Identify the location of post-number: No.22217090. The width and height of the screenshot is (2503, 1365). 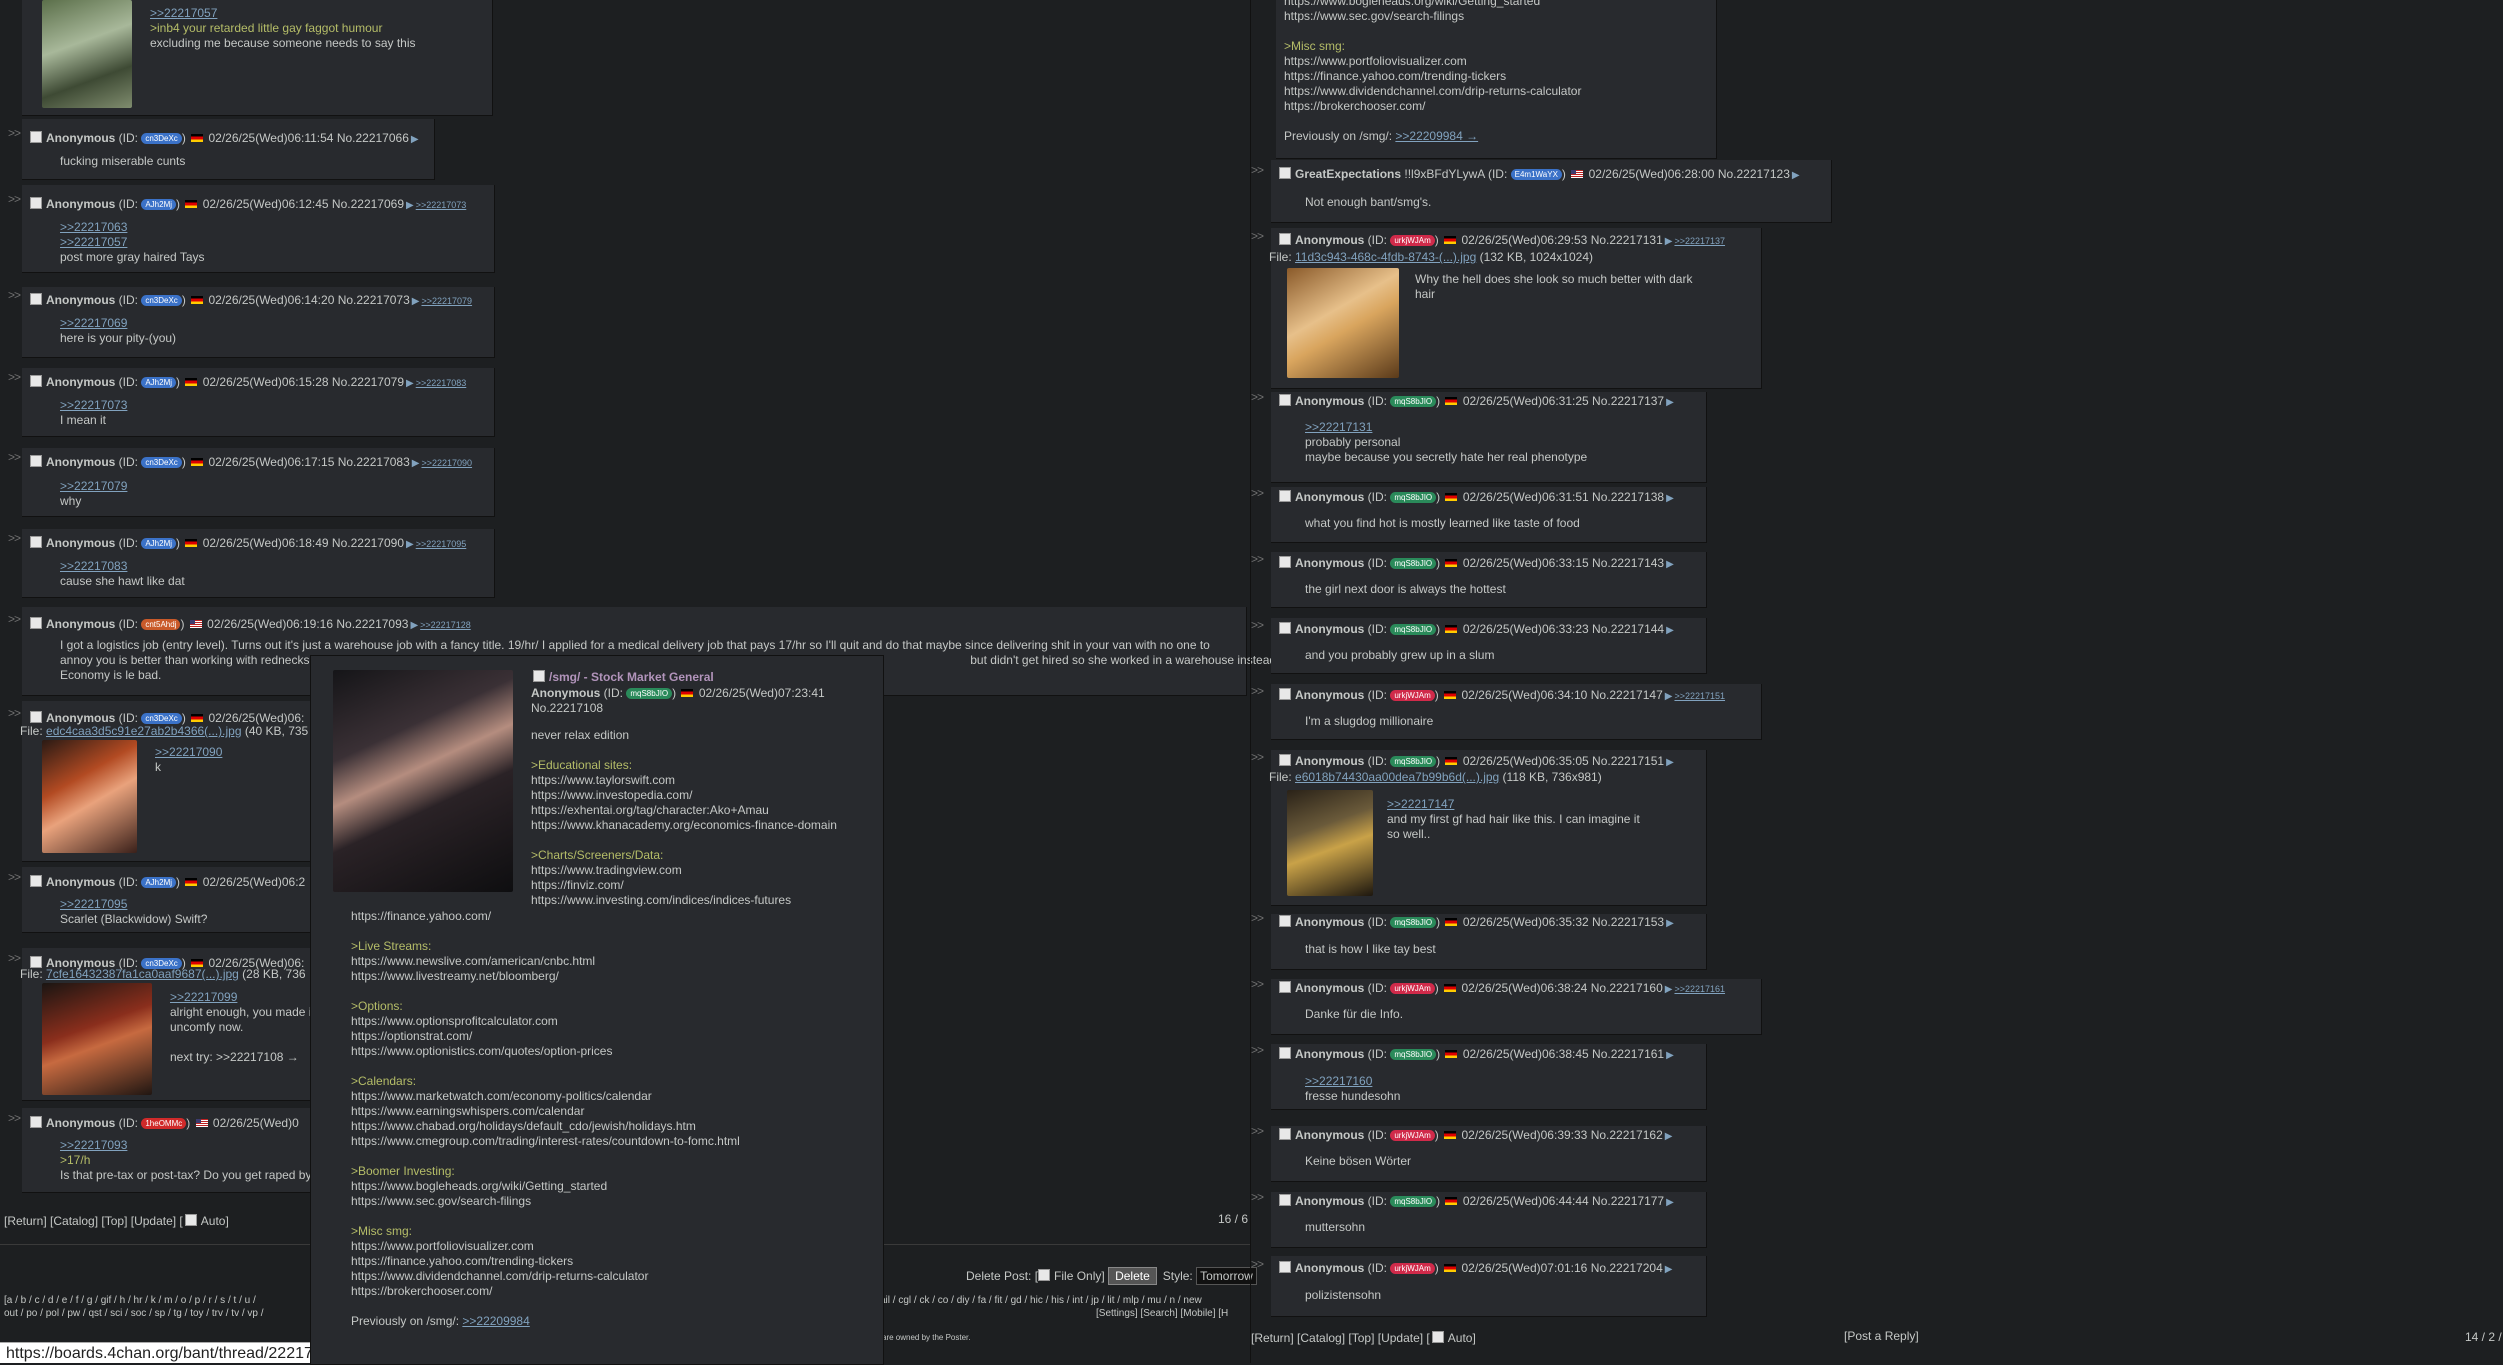
(368, 543).